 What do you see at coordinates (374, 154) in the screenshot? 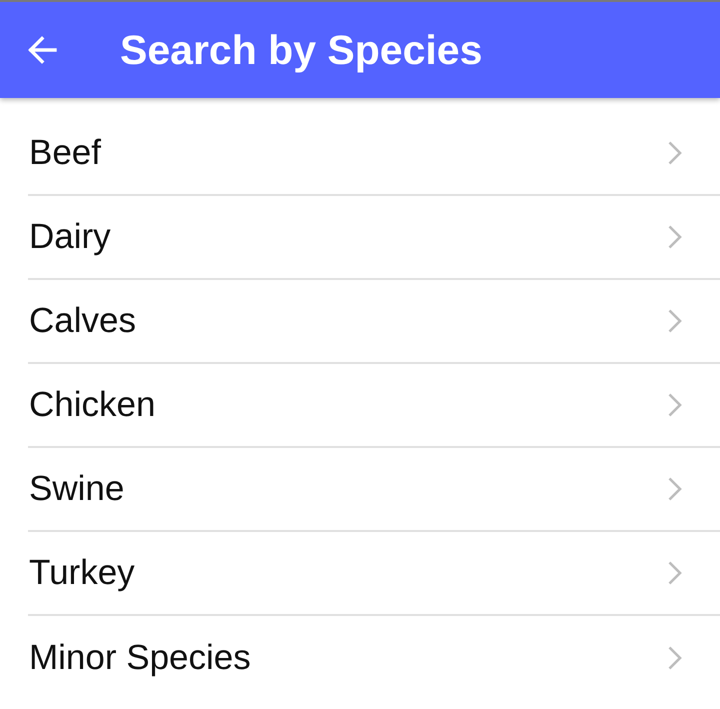
I see `species-item: Beef` at bounding box center [374, 154].